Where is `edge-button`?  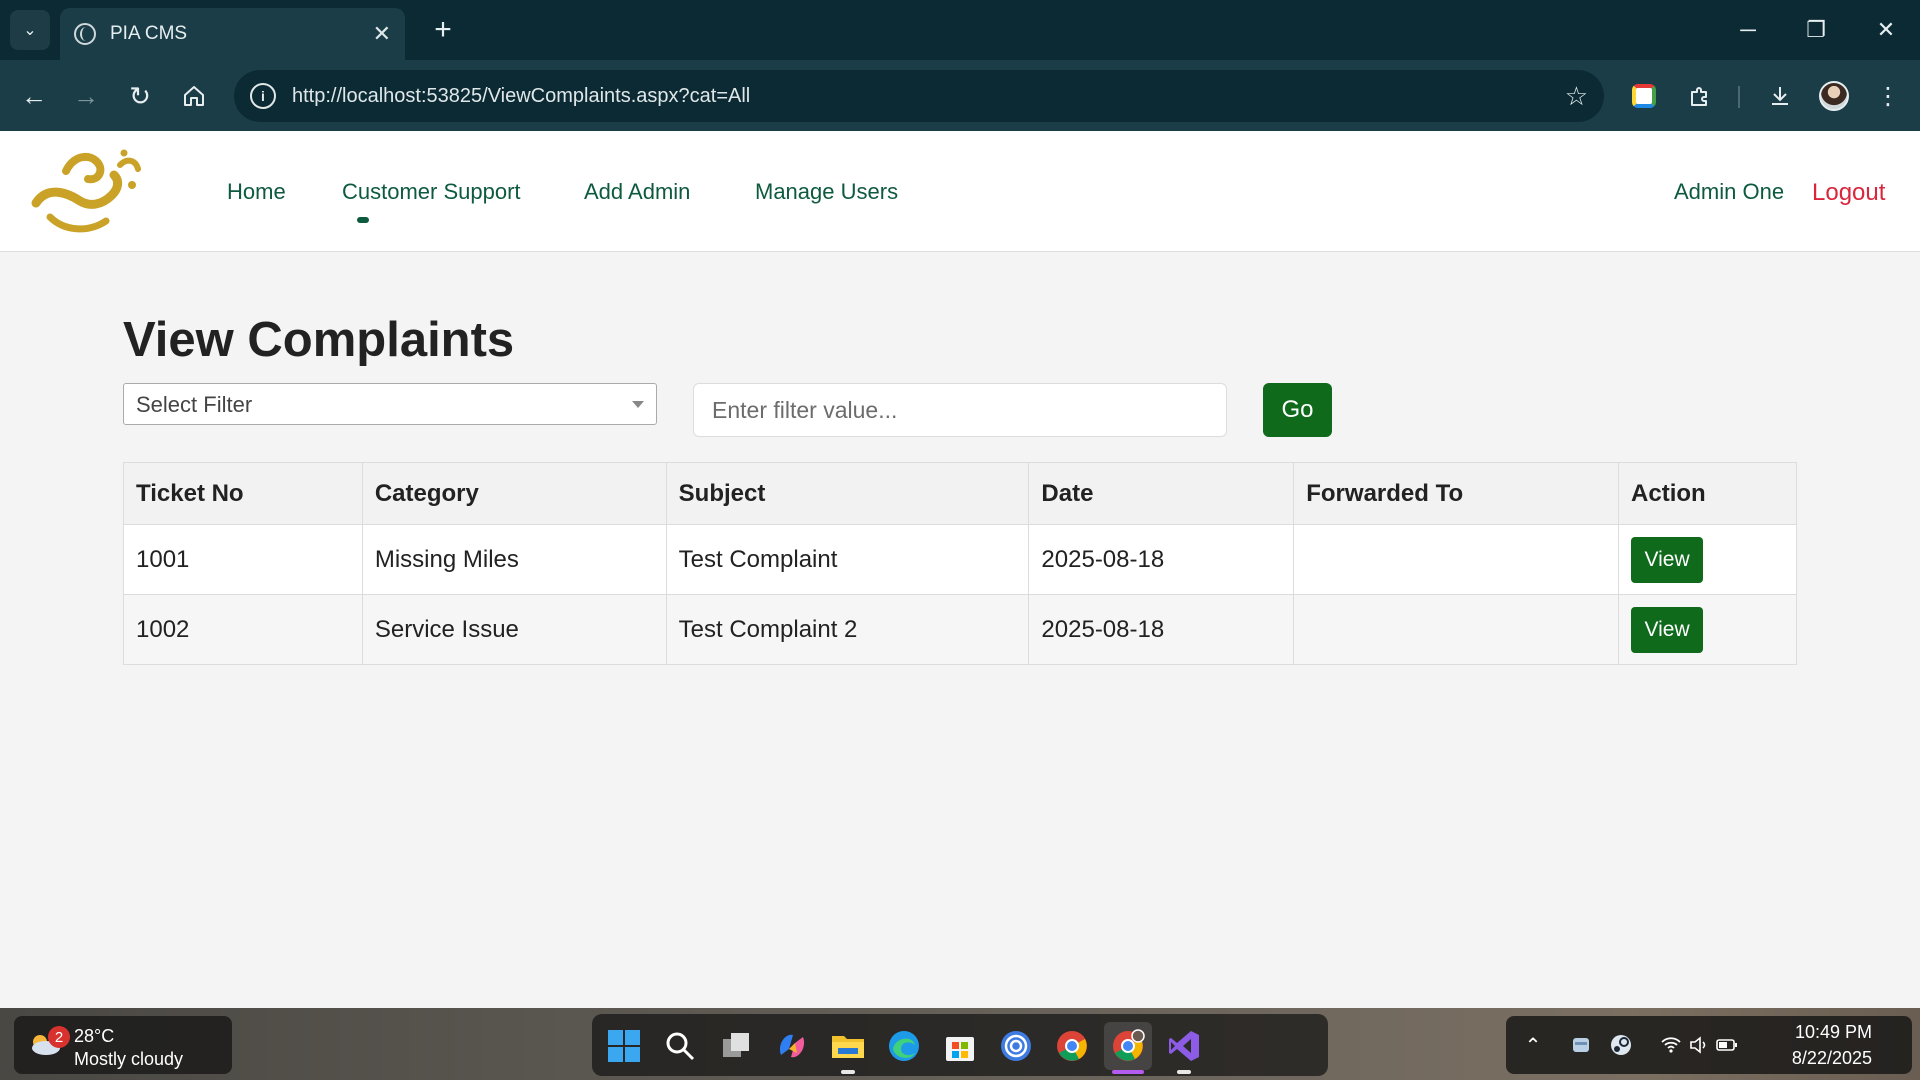 edge-button is located at coordinates (904, 1046).